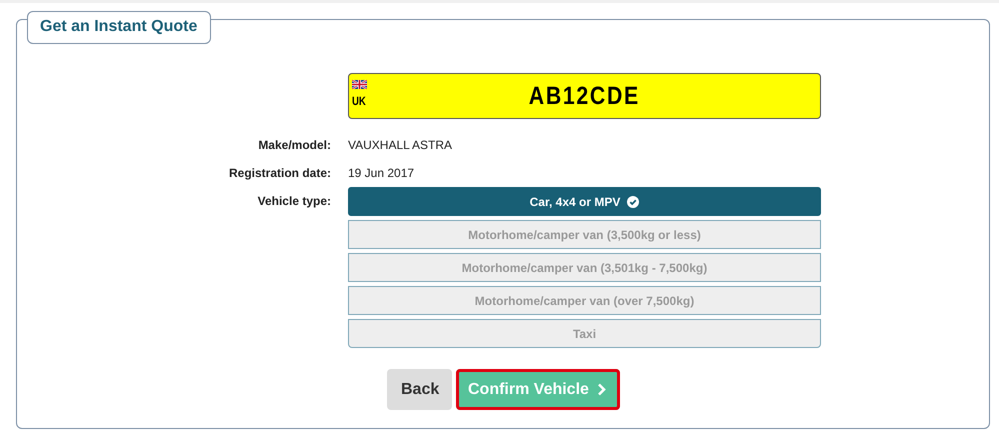  I want to click on field-label: Registration date:, so click(279, 173).